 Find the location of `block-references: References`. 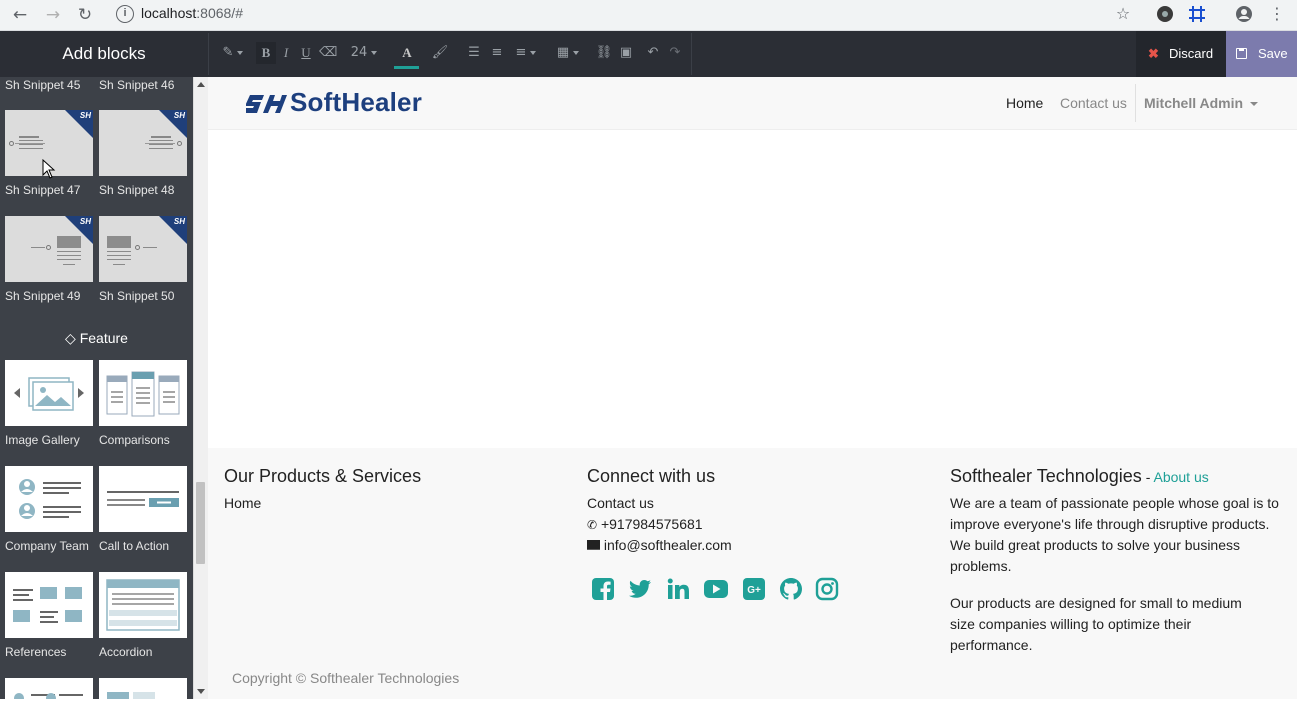

block-references: References is located at coordinates (49, 617).